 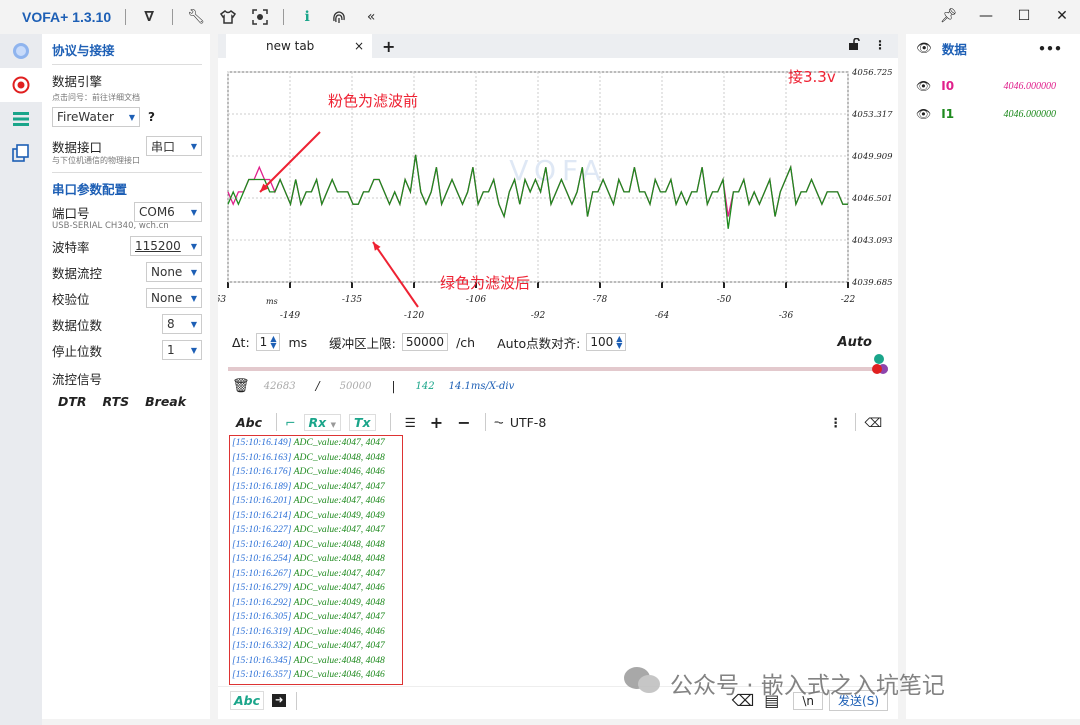 What do you see at coordinates (165, 401) in the screenshot?
I see `break-button: Break` at bounding box center [165, 401].